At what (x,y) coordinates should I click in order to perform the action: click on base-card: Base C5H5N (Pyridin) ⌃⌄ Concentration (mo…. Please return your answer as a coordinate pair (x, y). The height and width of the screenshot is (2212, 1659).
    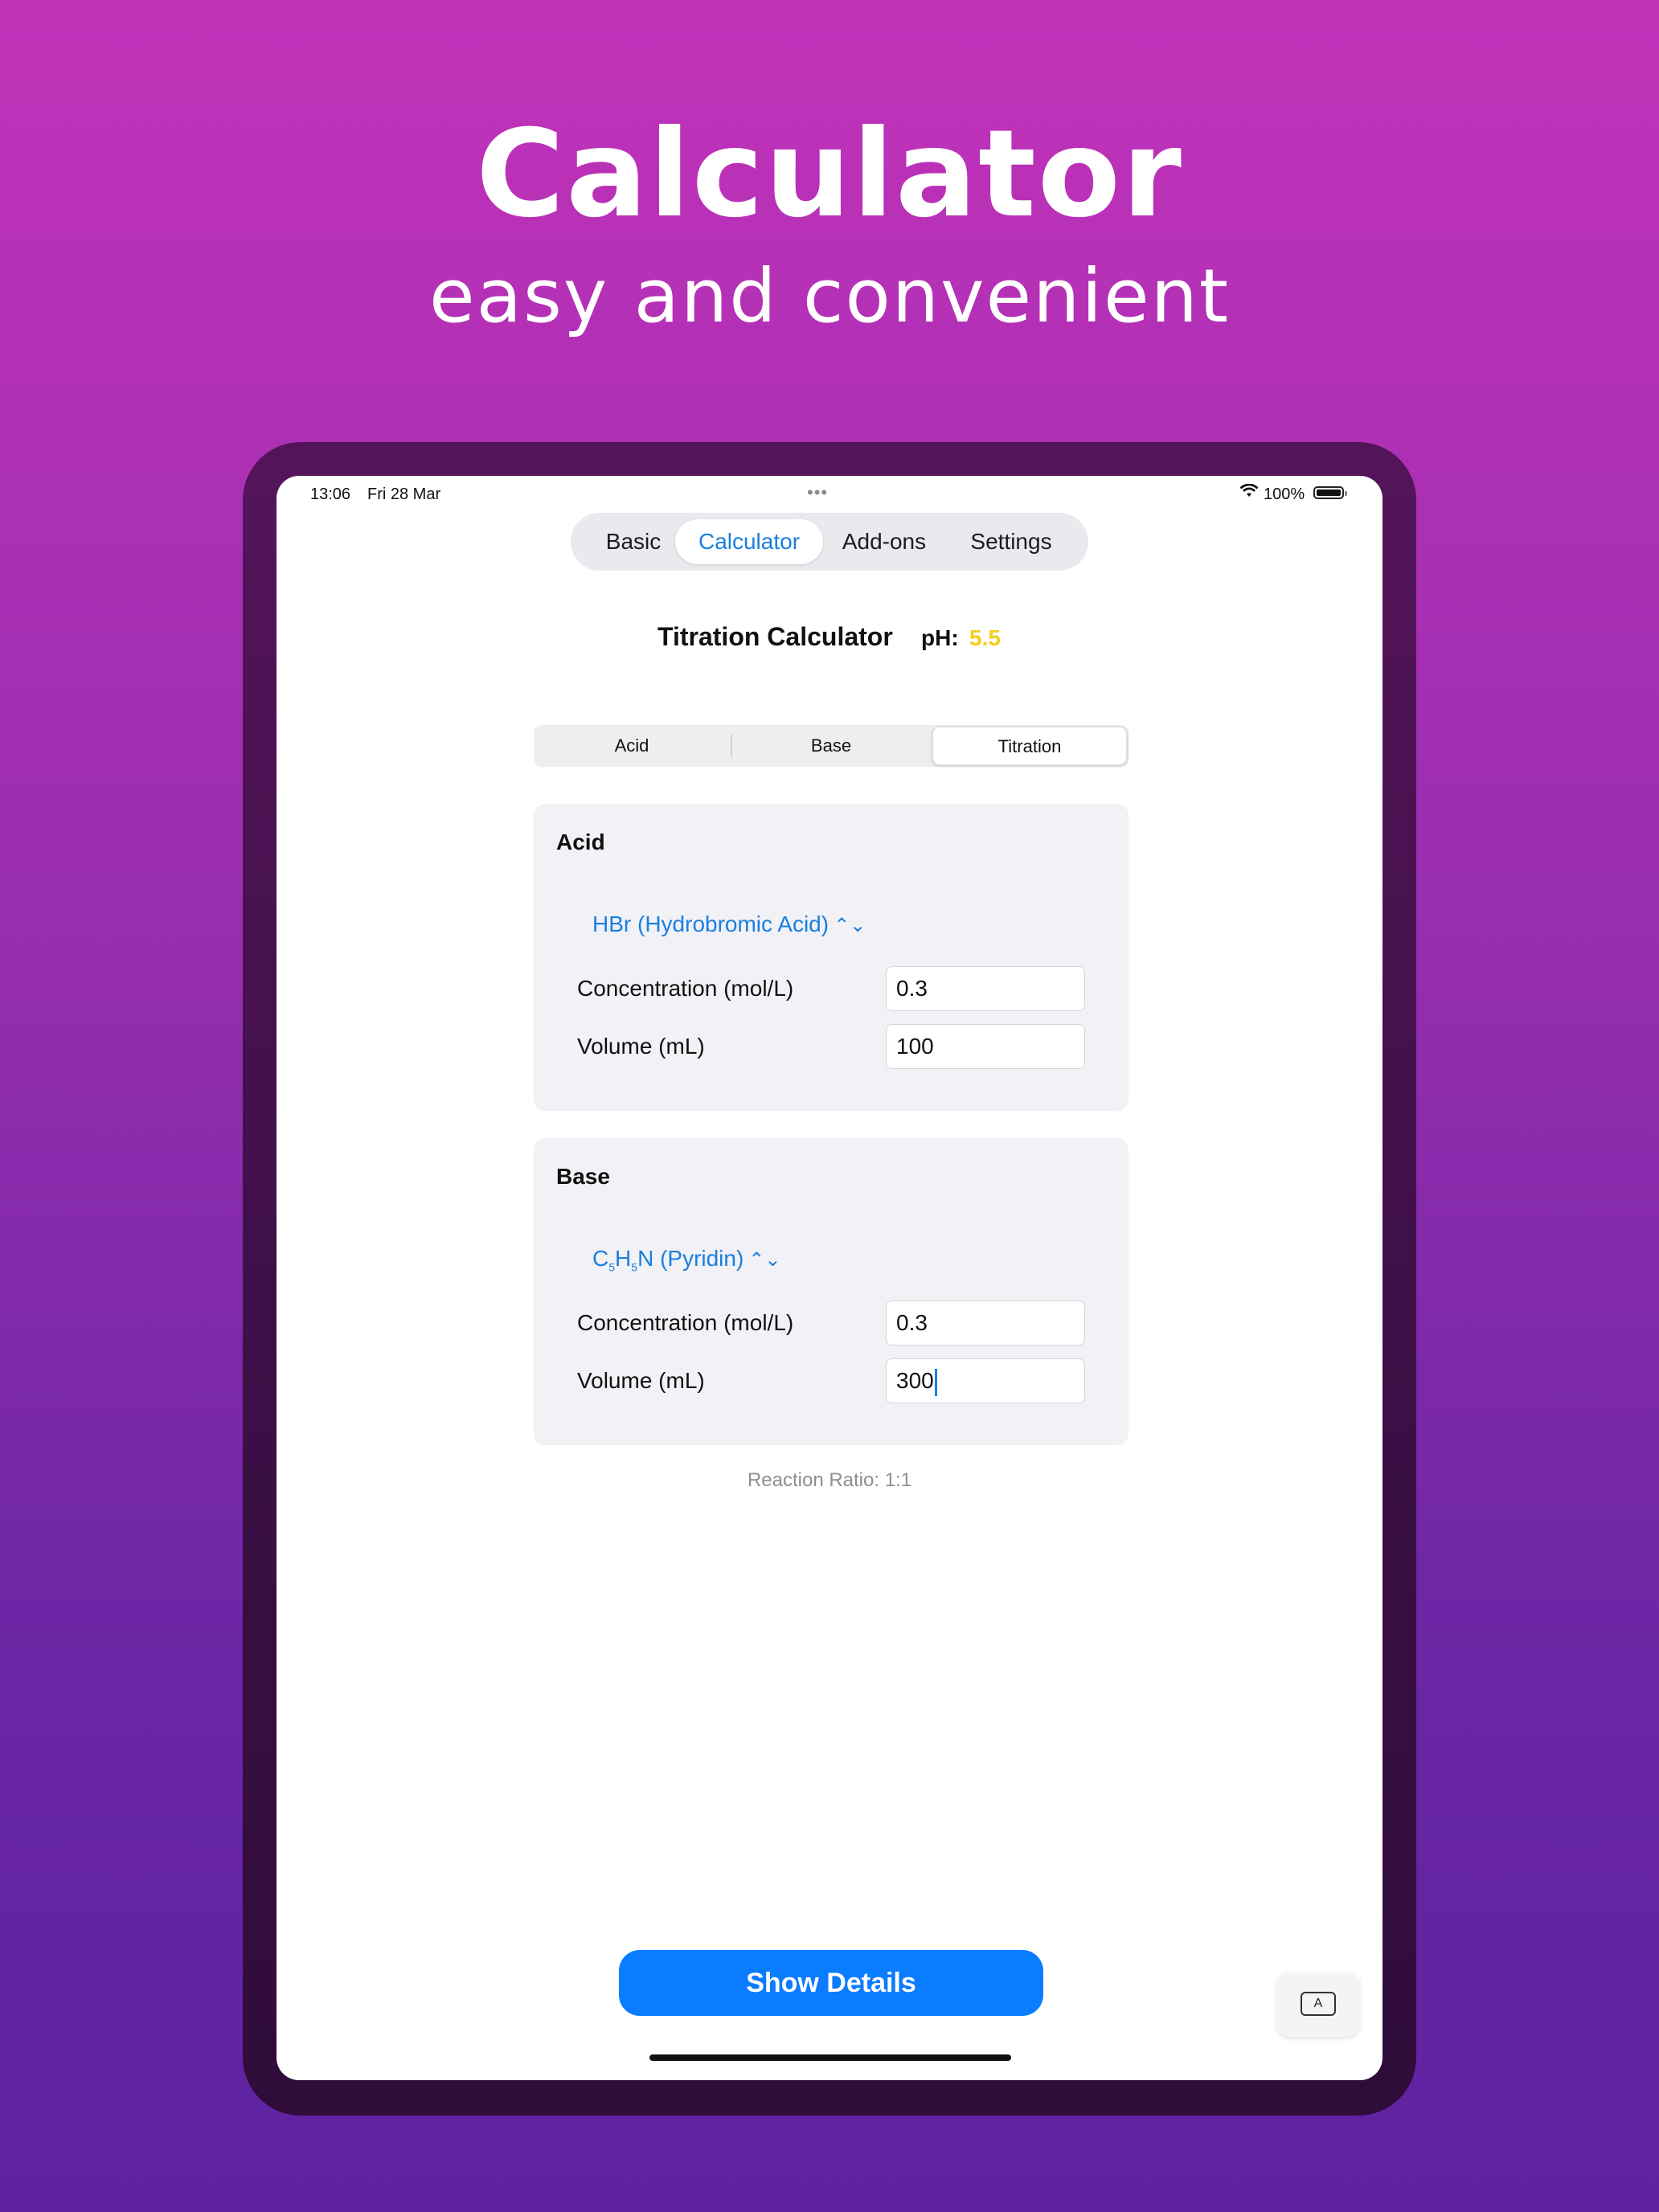
    Looking at the image, I should click on (831, 1291).